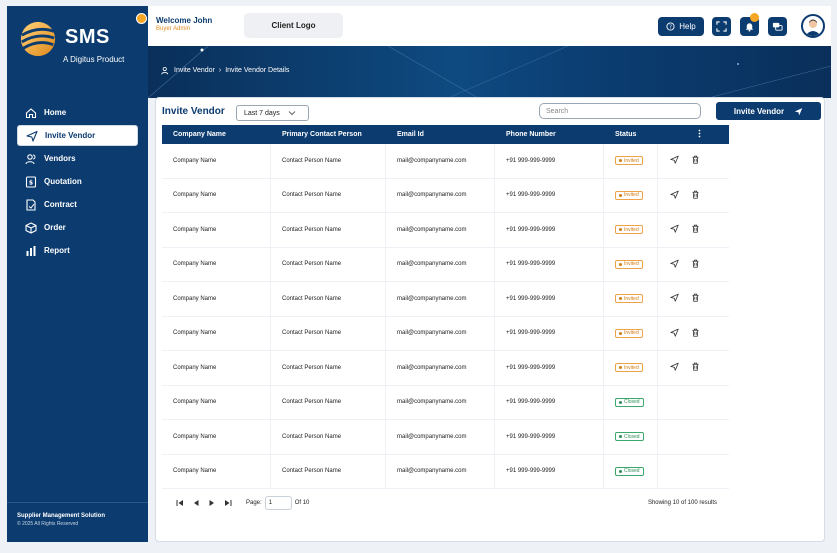 This screenshot has width=837, height=553. What do you see at coordinates (77, 250) in the screenshot?
I see `sidebar-item-report: Report` at bounding box center [77, 250].